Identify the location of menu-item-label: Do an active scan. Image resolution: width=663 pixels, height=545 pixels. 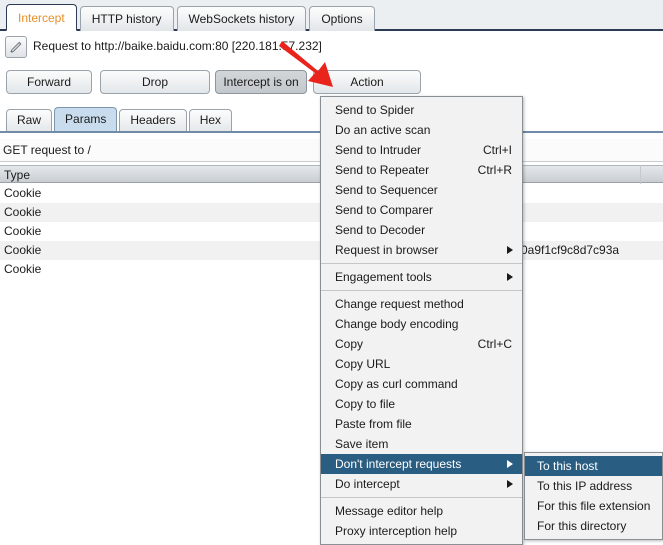
(383, 130).